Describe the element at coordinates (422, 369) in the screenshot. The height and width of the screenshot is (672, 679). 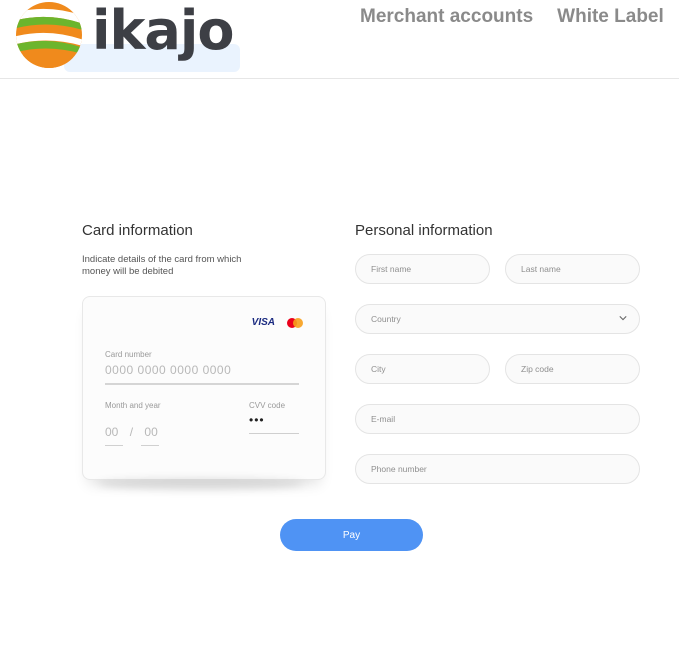
I see `city-field: City` at that location.